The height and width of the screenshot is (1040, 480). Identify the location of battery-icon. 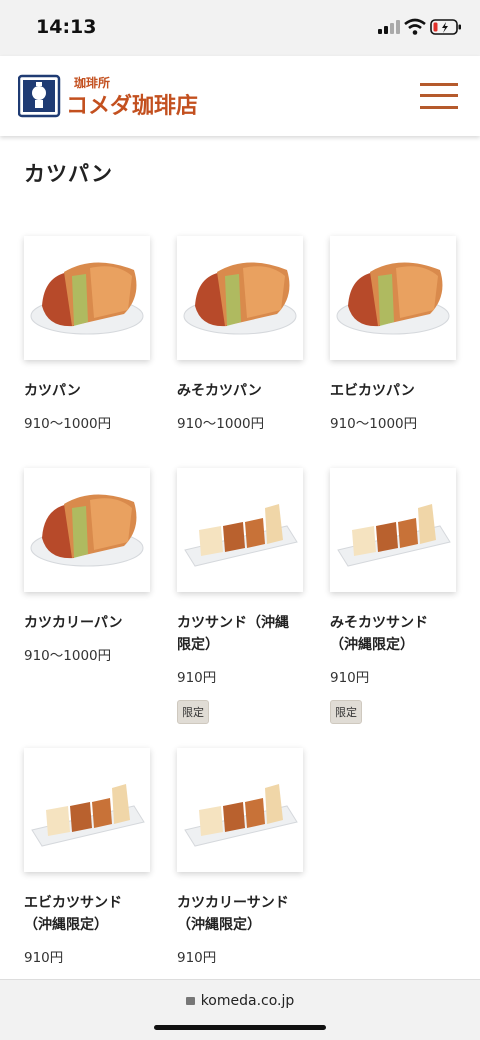
(445, 27).